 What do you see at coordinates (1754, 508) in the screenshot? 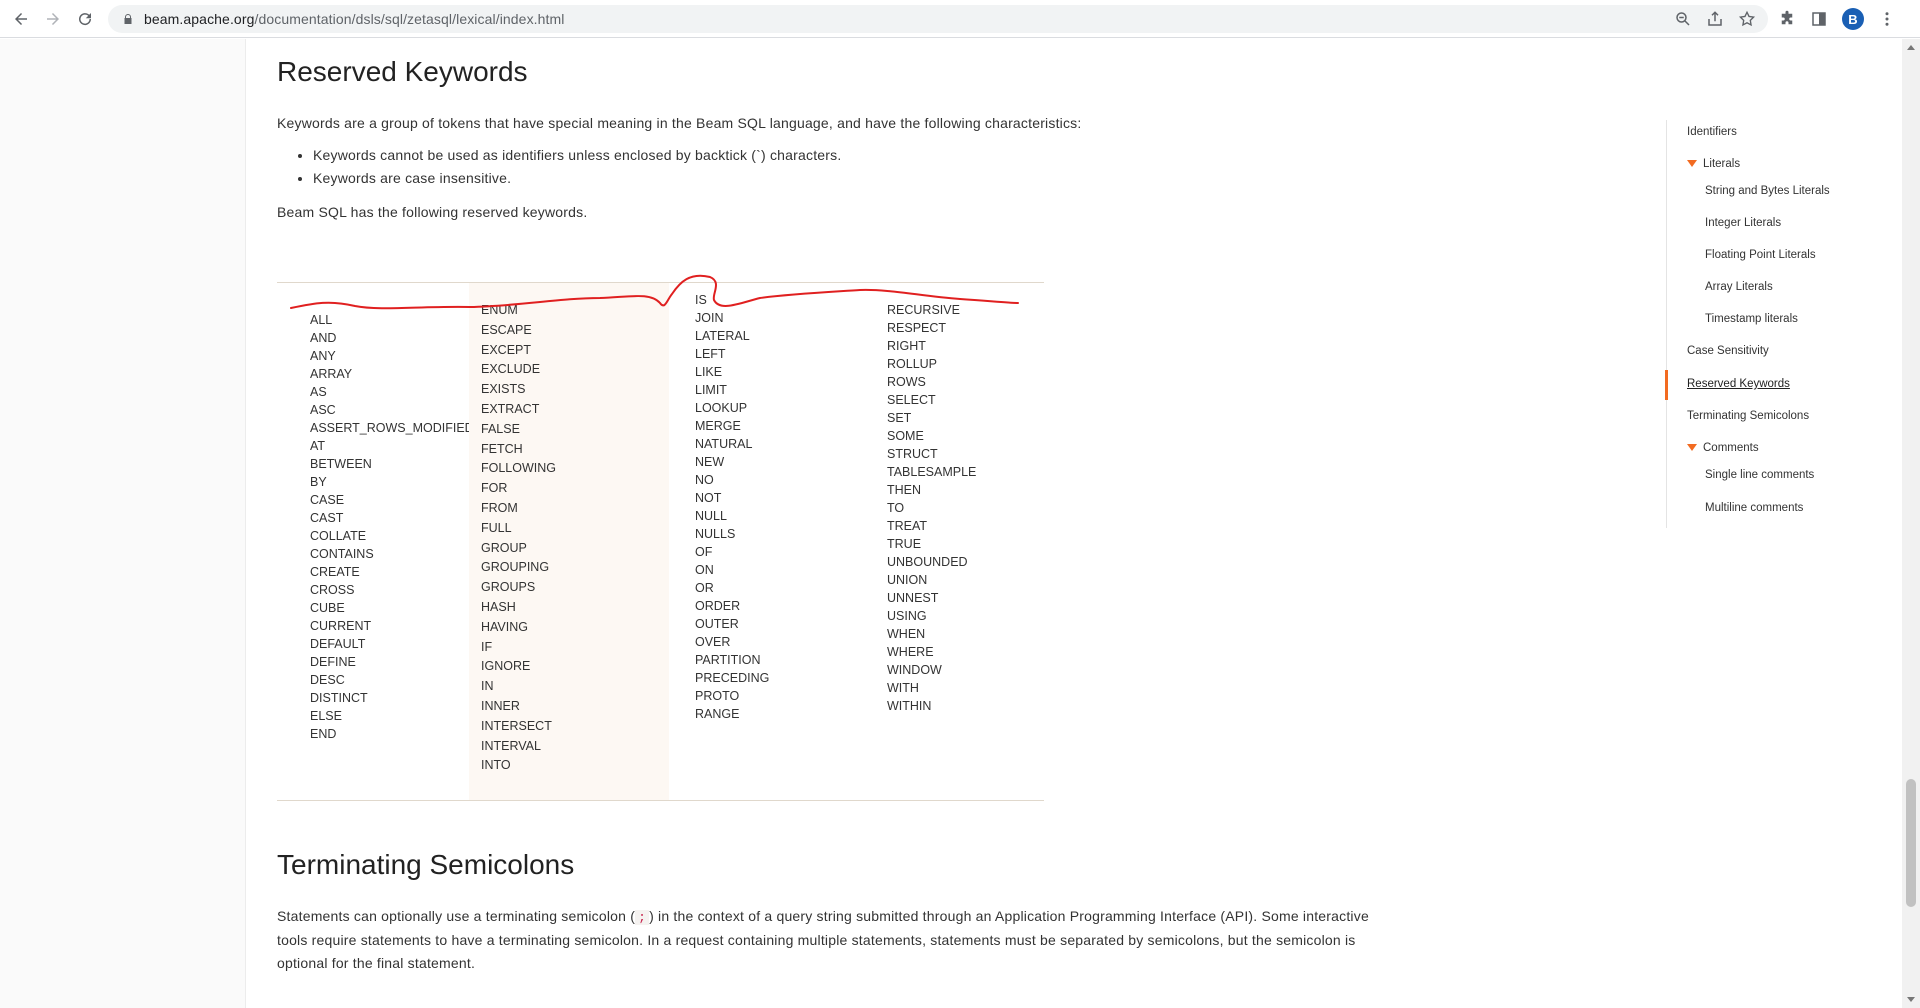
I see `toc-multiline-comments: Multiline comments` at bounding box center [1754, 508].